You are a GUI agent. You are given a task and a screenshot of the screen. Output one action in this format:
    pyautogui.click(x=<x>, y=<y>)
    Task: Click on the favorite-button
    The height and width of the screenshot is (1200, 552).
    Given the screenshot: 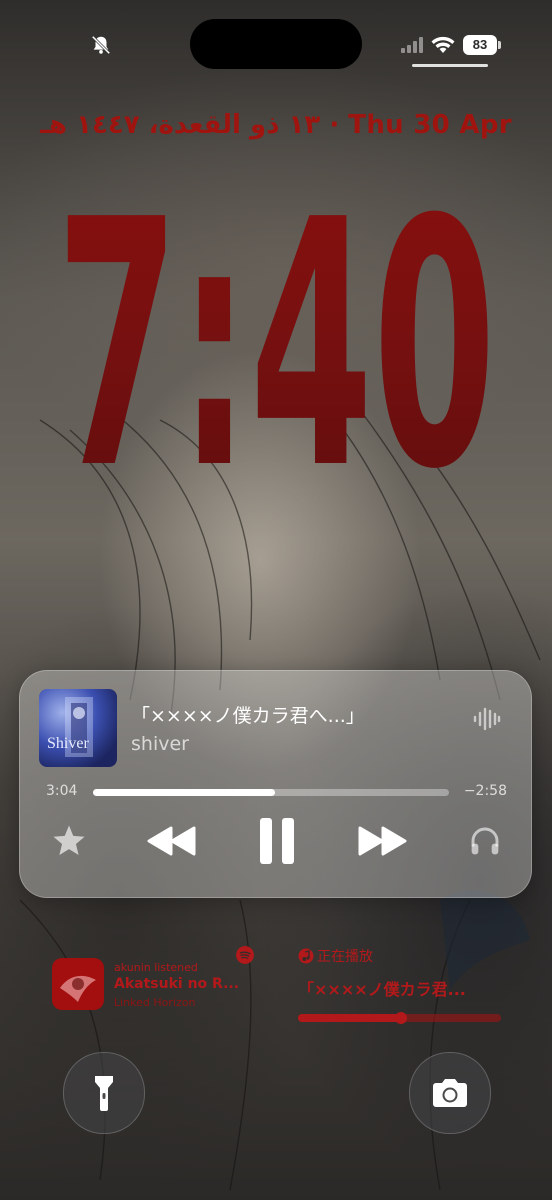 What is the action you would take?
    pyautogui.click(x=69, y=841)
    